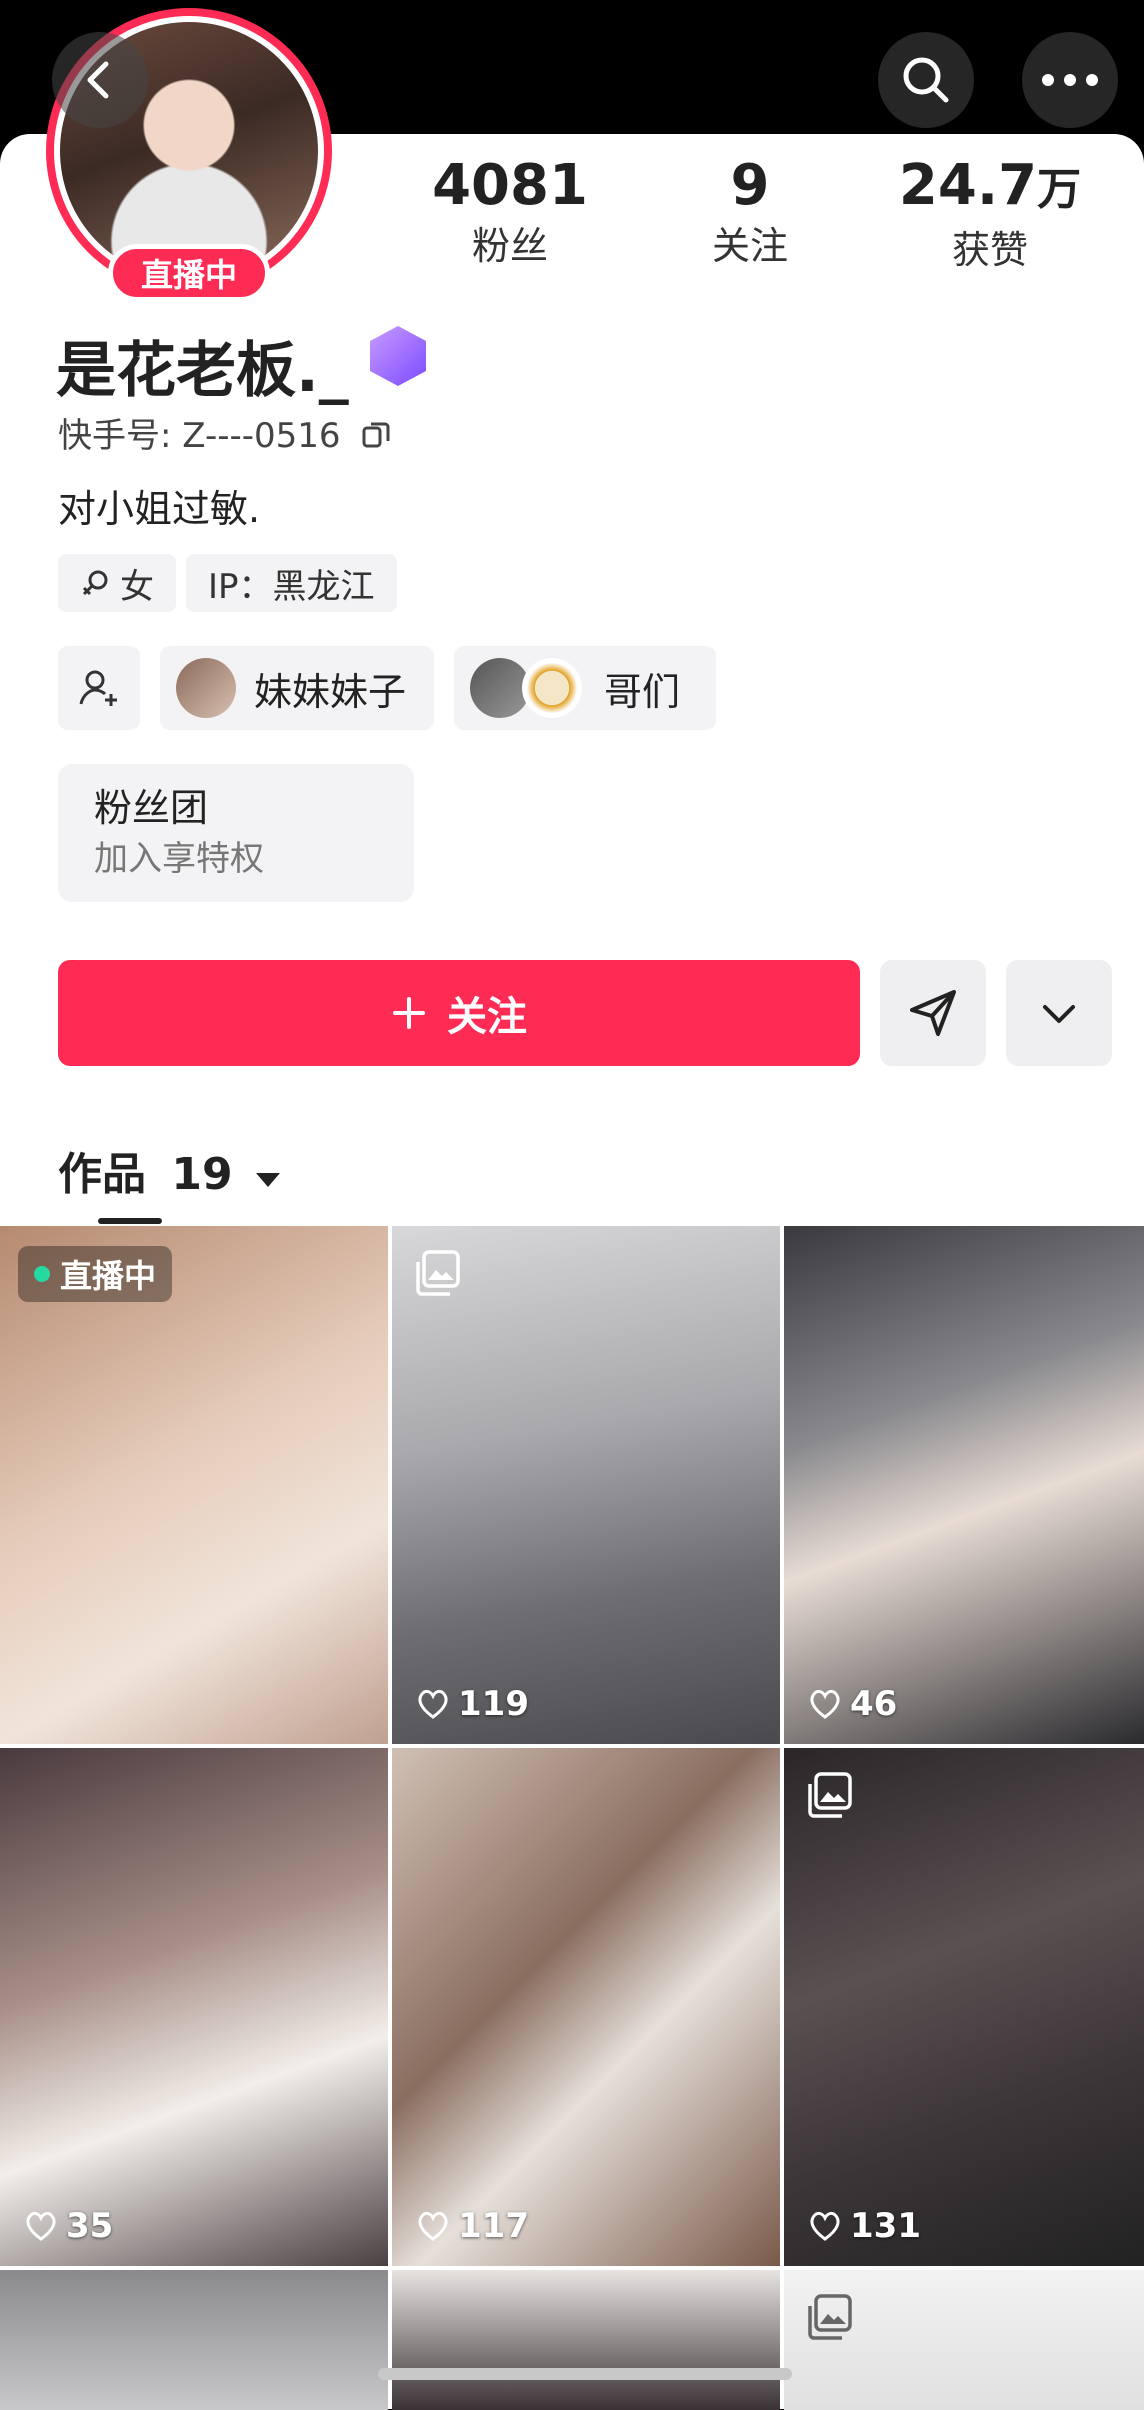  What do you see at coordinates (409, 1013) in the screenshot?
I see `plus-icon` at bounding box center [409, 1013].